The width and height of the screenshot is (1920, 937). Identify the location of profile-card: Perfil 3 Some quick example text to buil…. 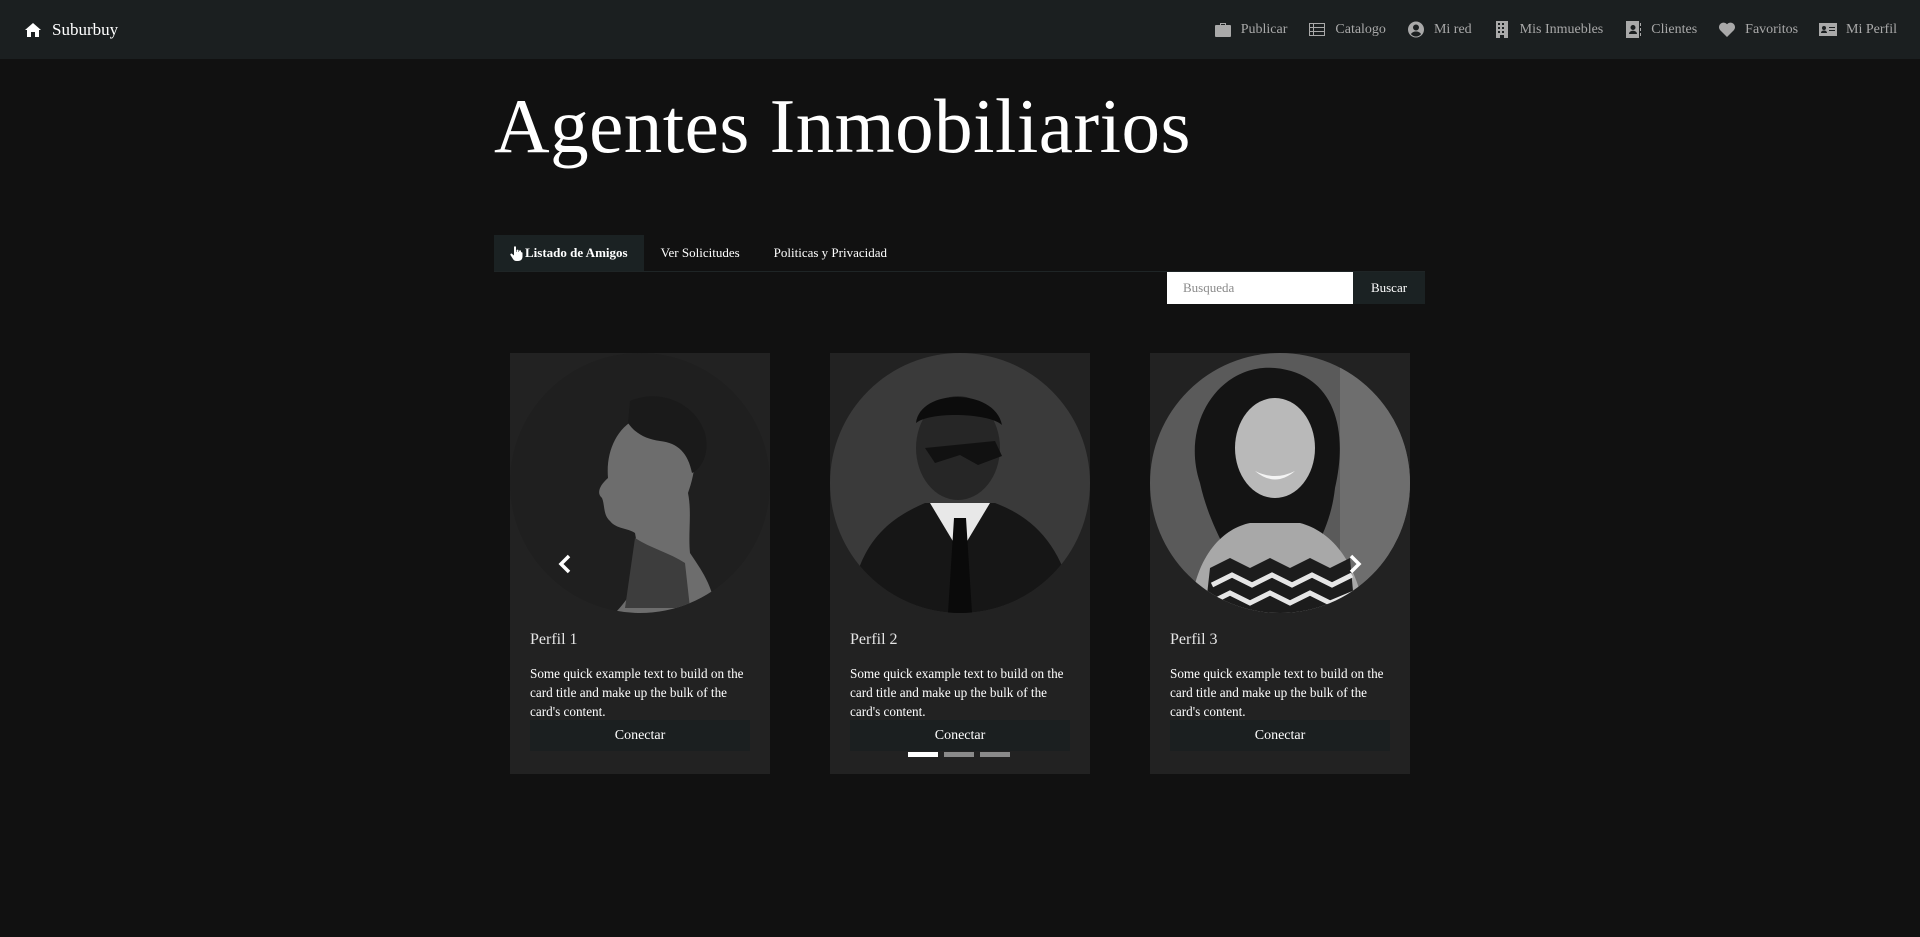
(1280, 563).